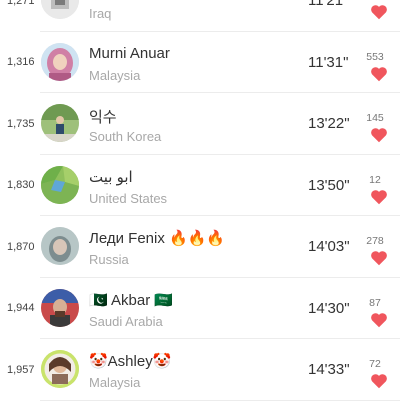 The image size is (400, 401). I want to click on like-count: 553, so click(375, 56).